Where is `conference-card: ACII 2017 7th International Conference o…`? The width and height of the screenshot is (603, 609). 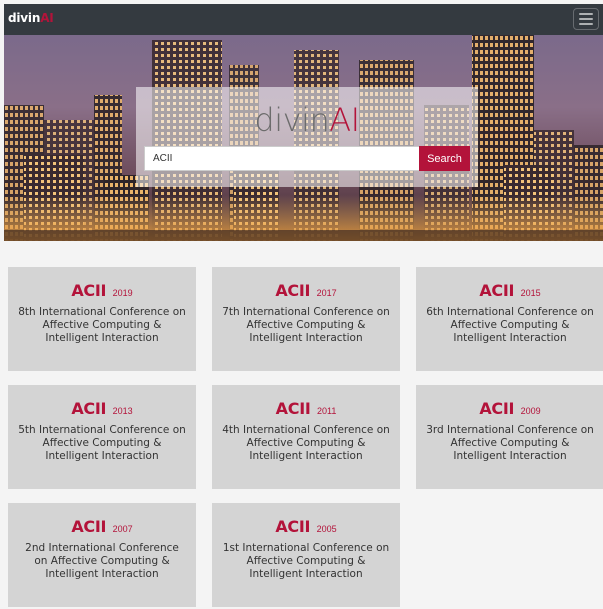
conference-card: ACII 2017 7th International Conference o… is located at coordinates (306, 319).